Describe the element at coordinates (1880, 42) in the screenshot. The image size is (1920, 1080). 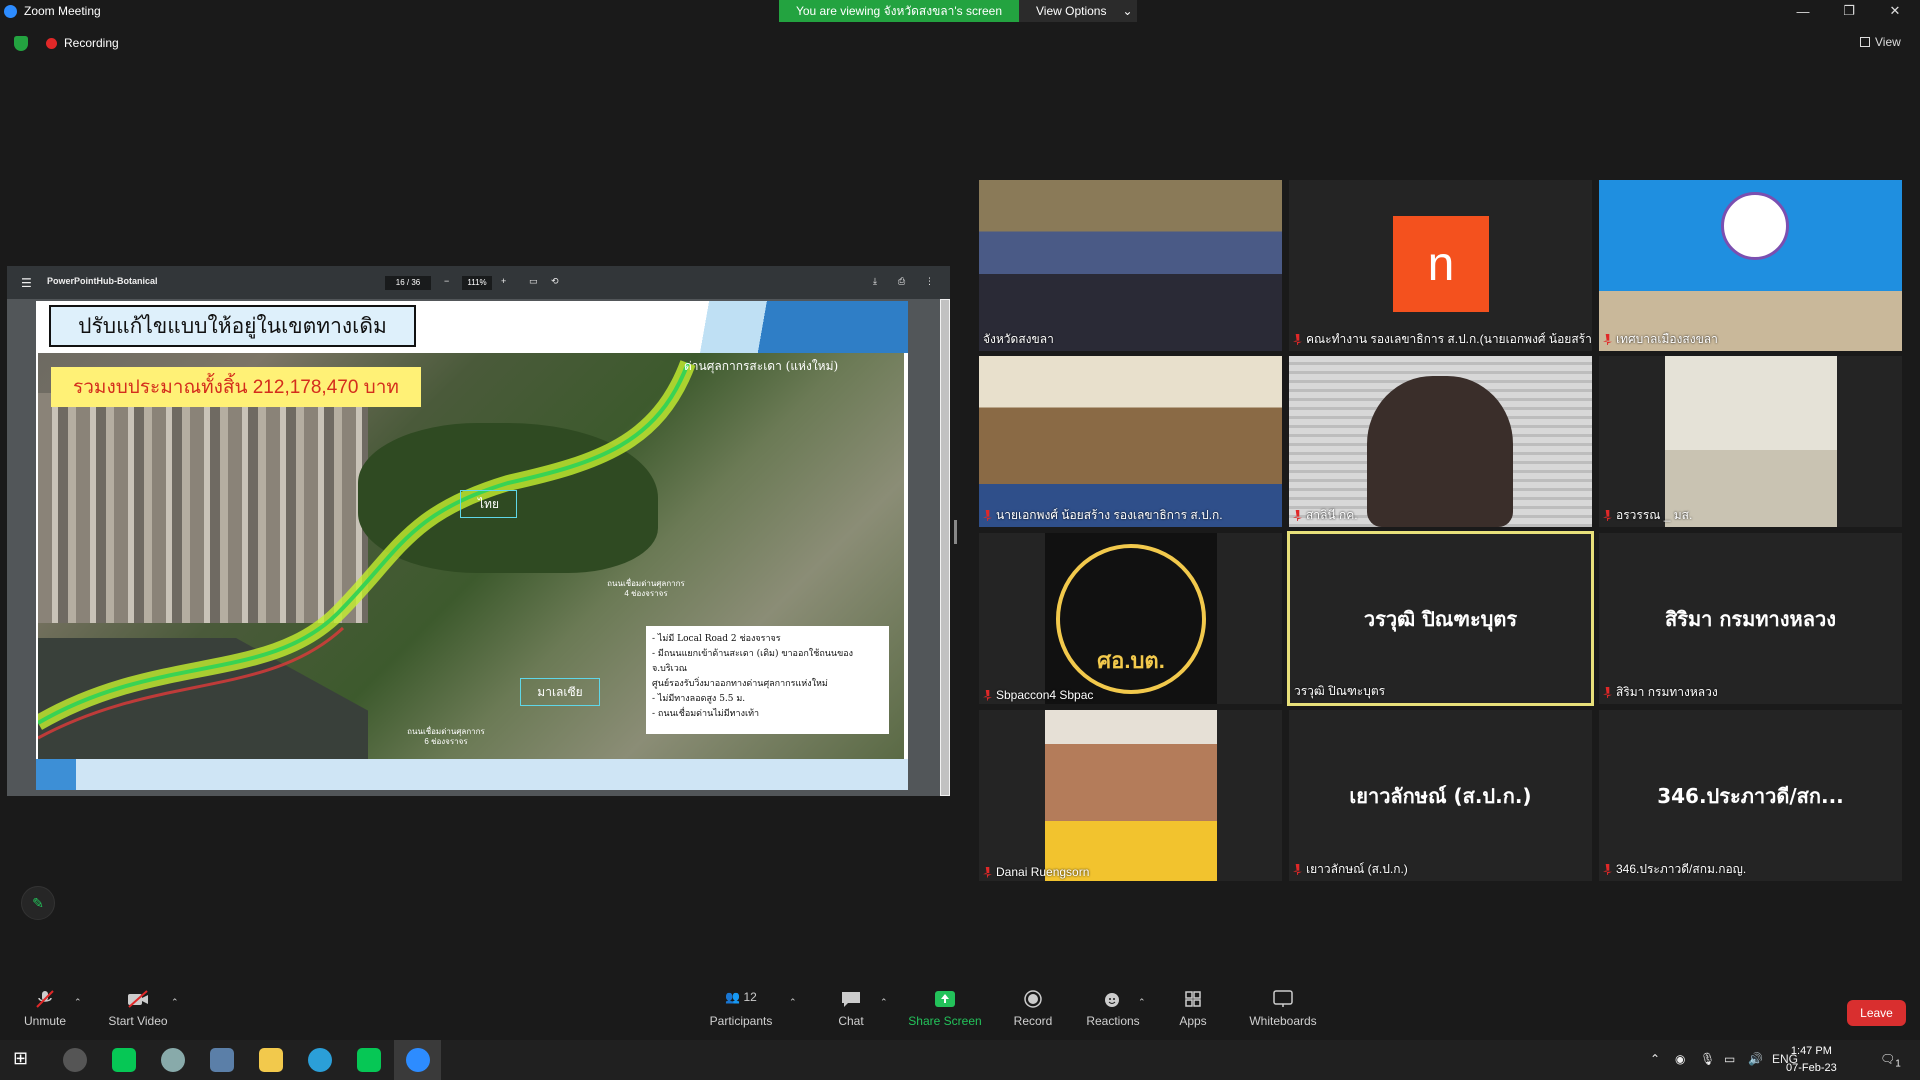
I see `view-button: View` at that location.